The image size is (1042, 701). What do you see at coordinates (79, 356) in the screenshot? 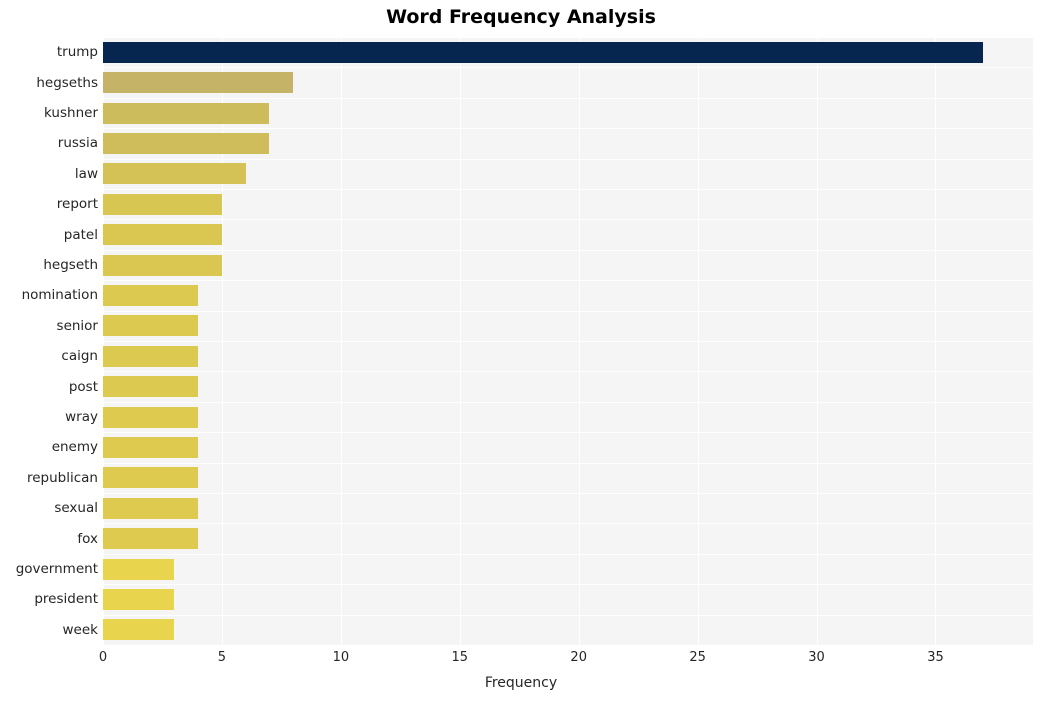
I see `y-tick-label: caign` at bounding box center [79, 356].